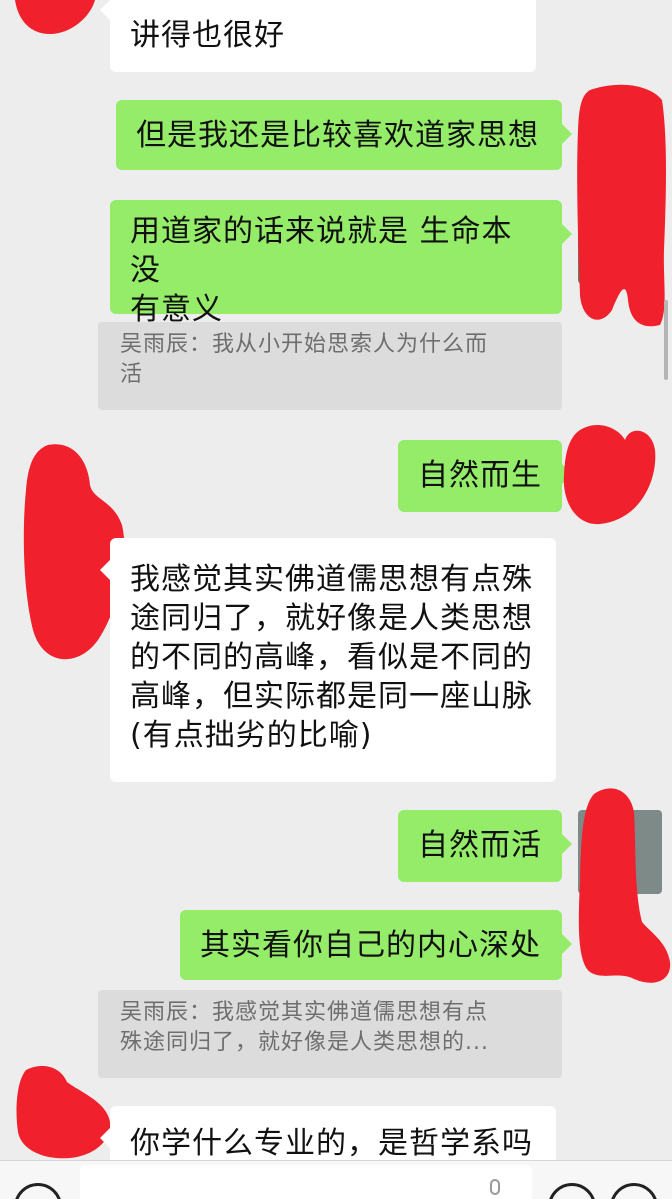  I want to click on message-bubble-right: 用道家的话来说就是 生命本没 有意义, so click(341, 263).